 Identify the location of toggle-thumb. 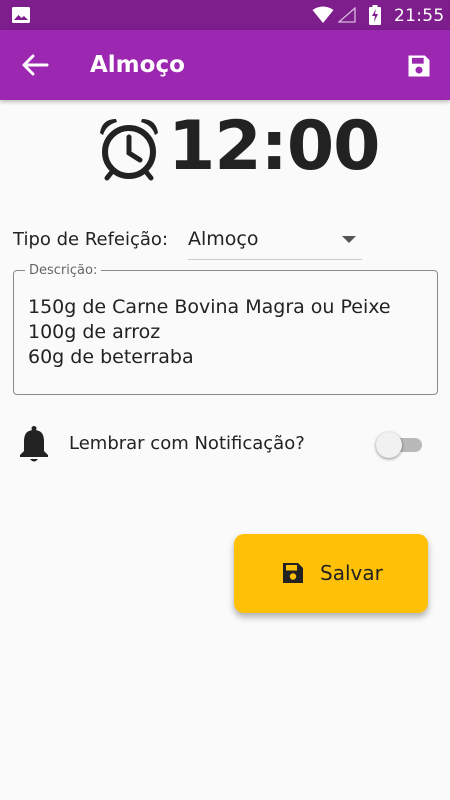
(389, 445).